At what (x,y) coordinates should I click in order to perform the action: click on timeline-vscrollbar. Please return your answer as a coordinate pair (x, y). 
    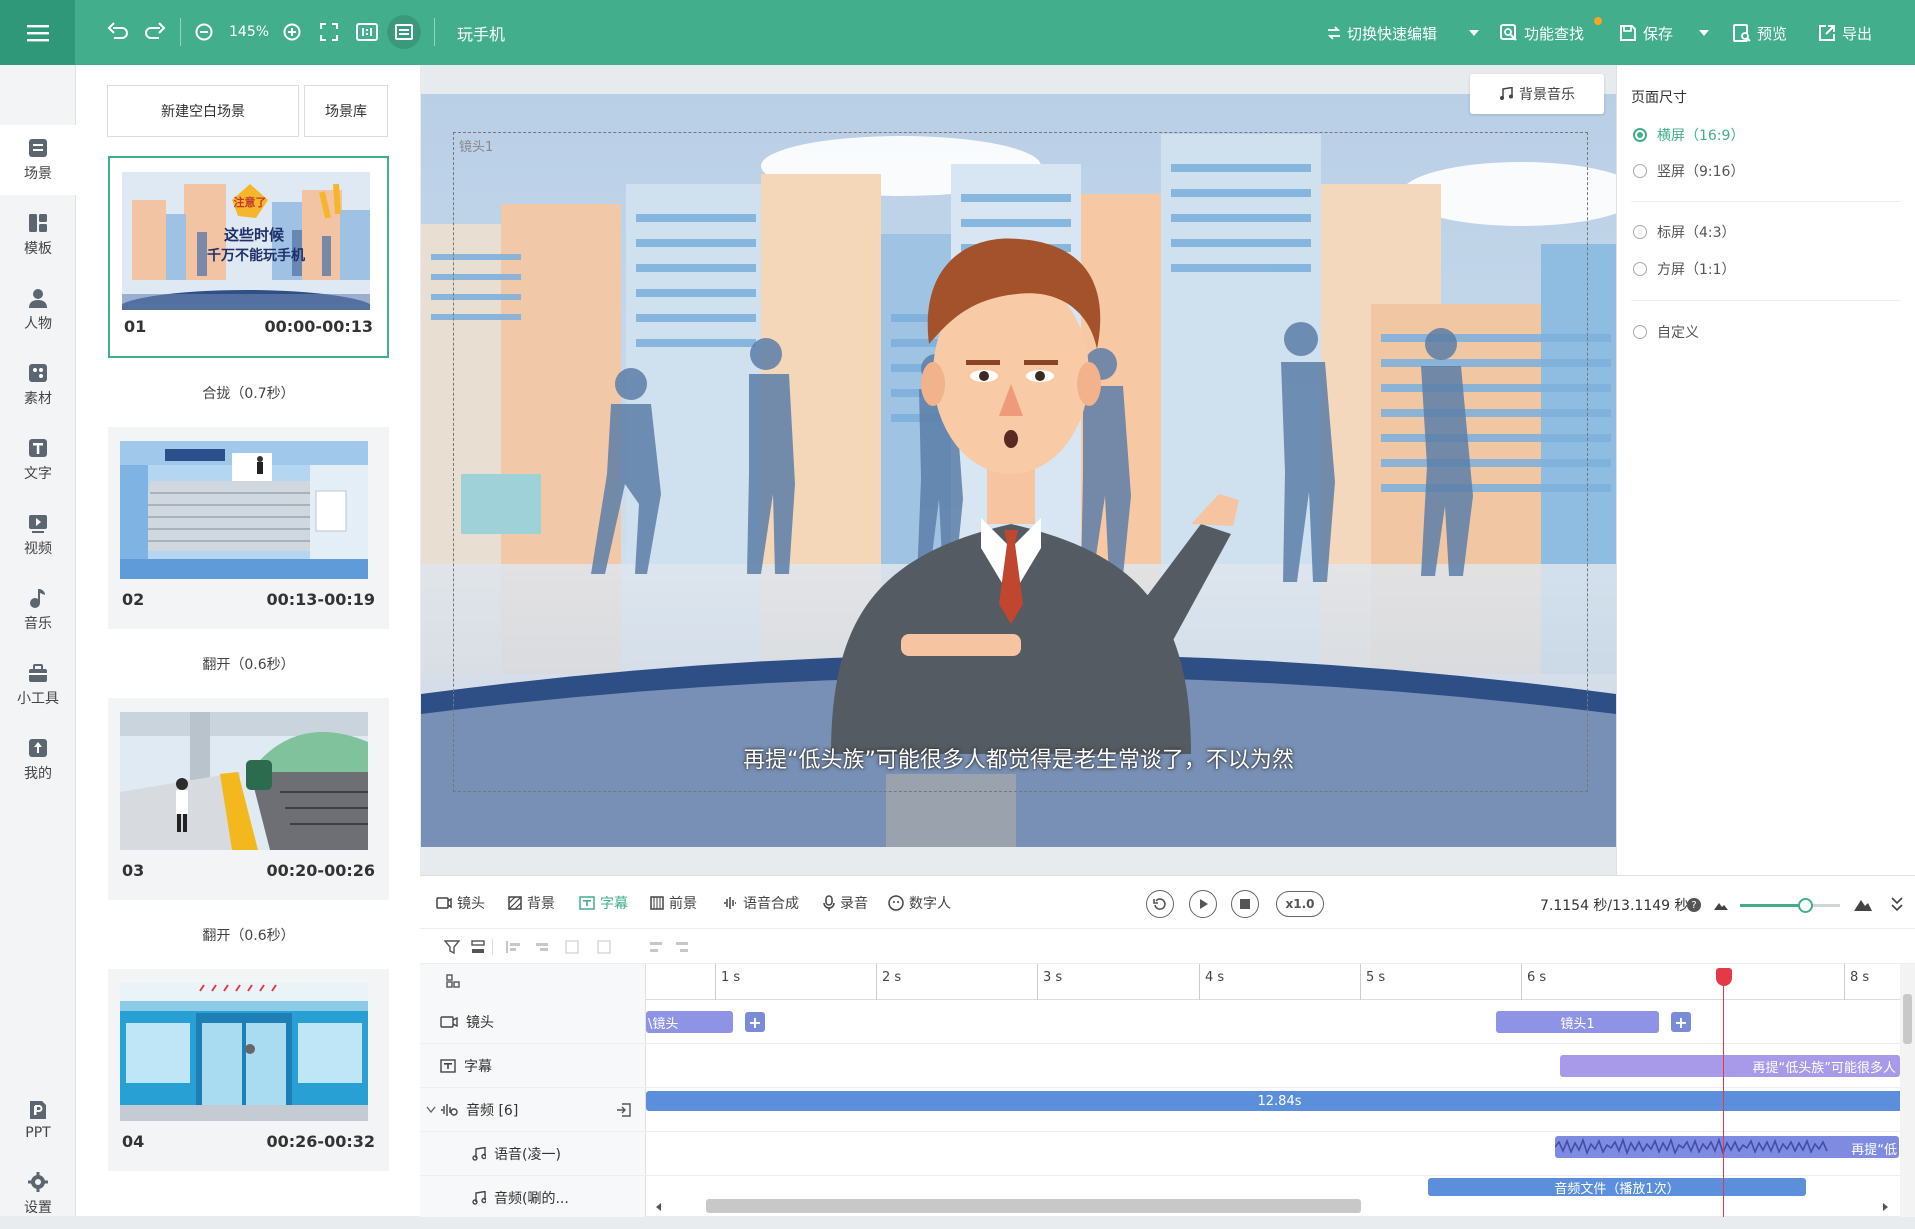
    Looking at the image, I should click on (1907, 1090).